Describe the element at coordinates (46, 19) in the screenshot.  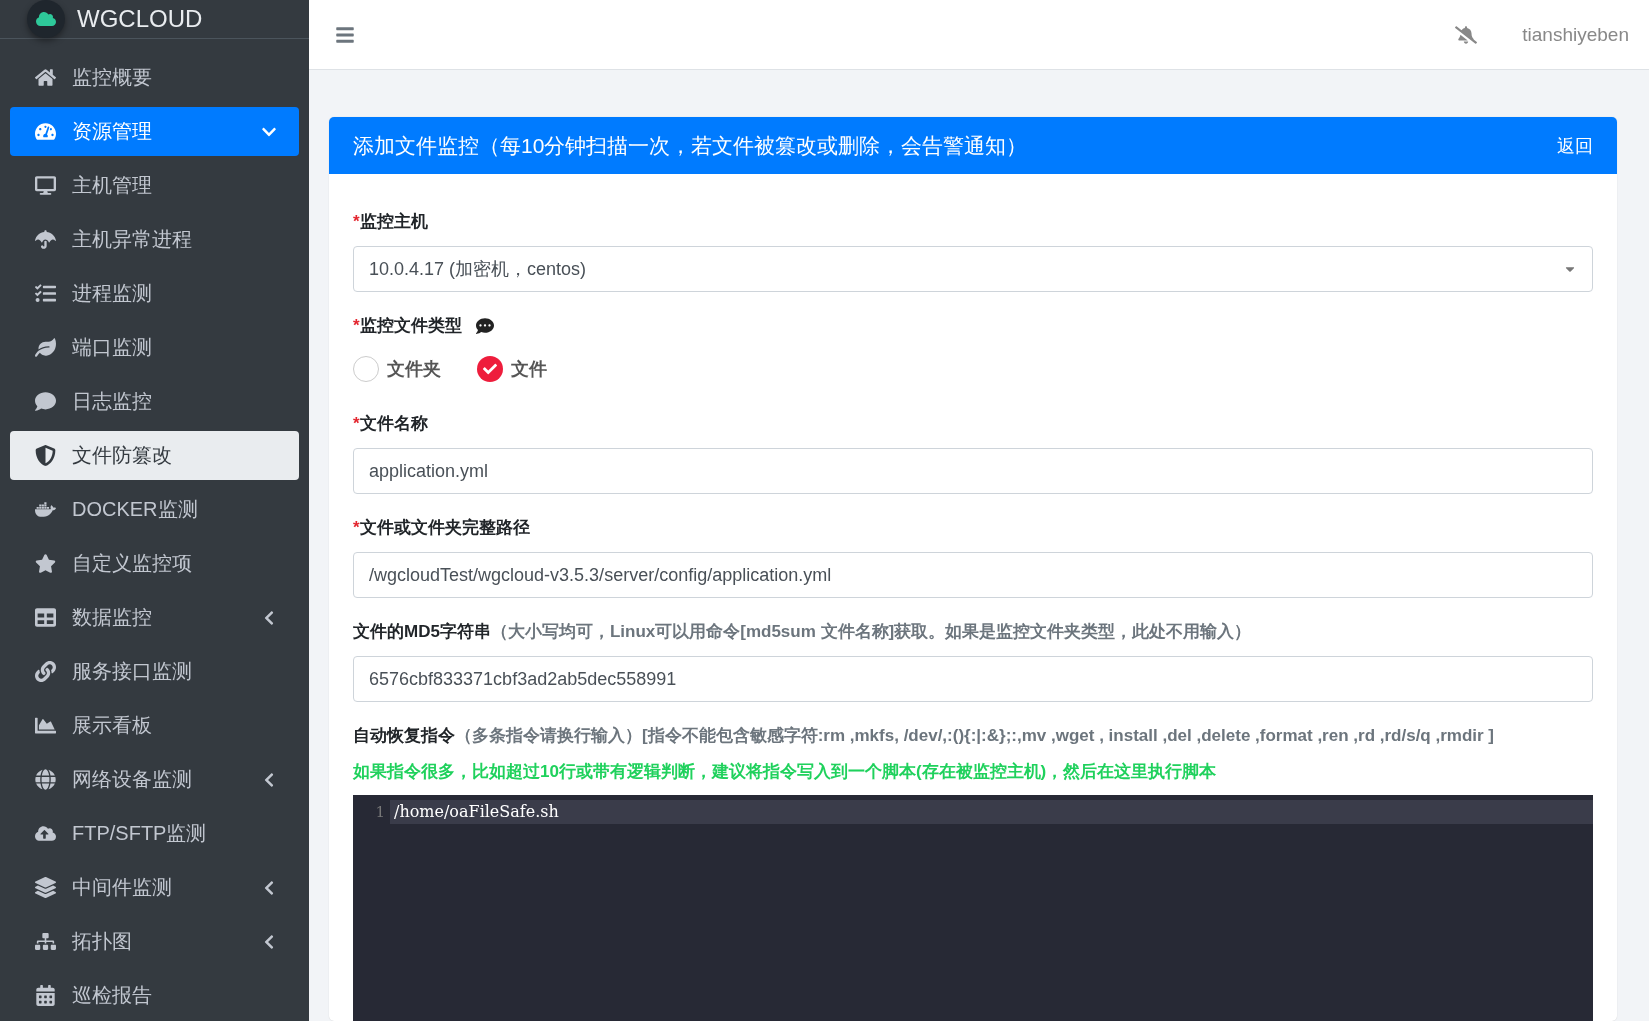
I see `cloud-logo-icon` at that location.